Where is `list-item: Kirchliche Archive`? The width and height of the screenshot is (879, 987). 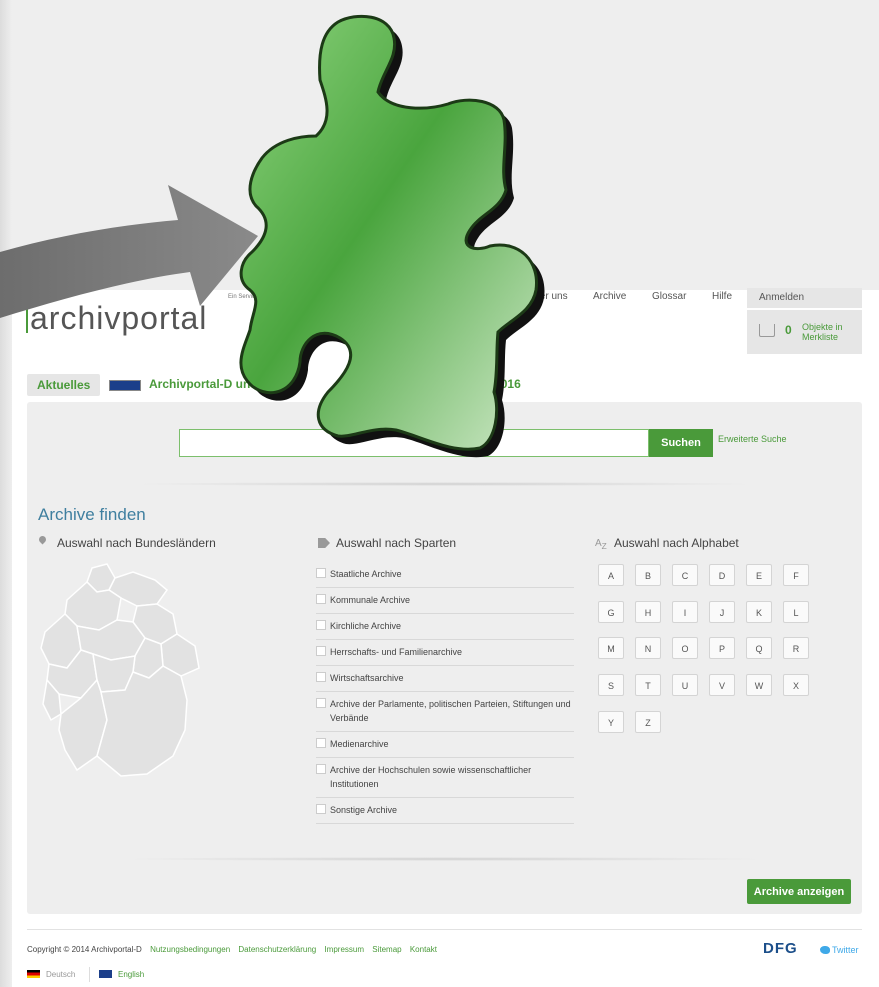
list-item: Kirchliche Archive is located at coordinates (445, 627).